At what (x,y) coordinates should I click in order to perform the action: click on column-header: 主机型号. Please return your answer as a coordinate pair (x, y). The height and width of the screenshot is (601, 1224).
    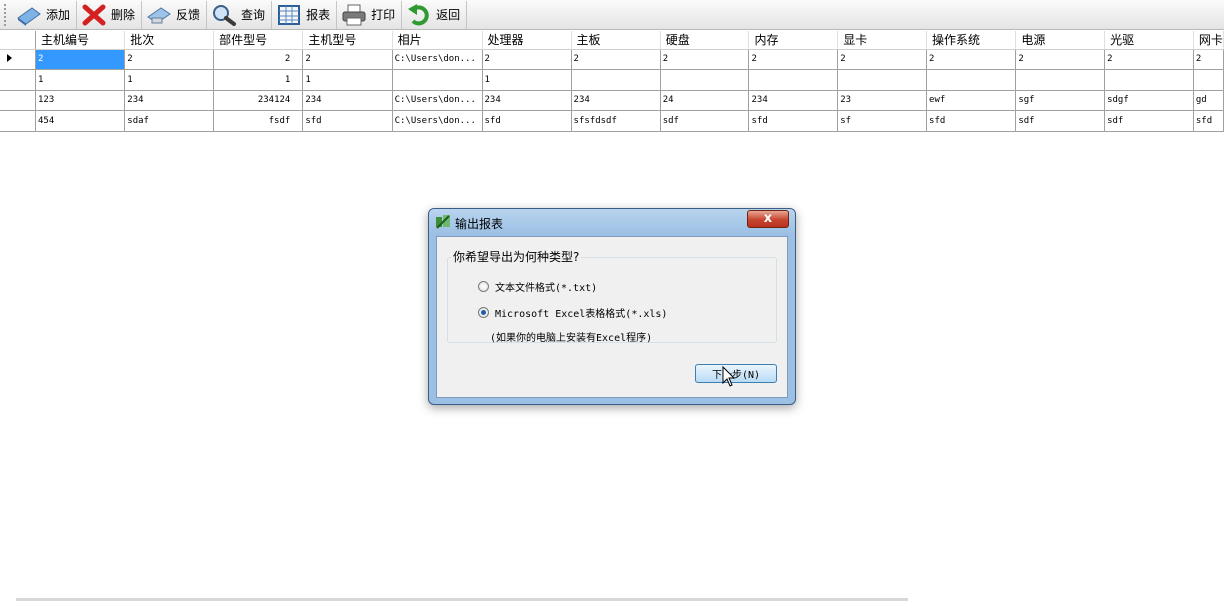
    Looking at the image, I should click on (347, 40).